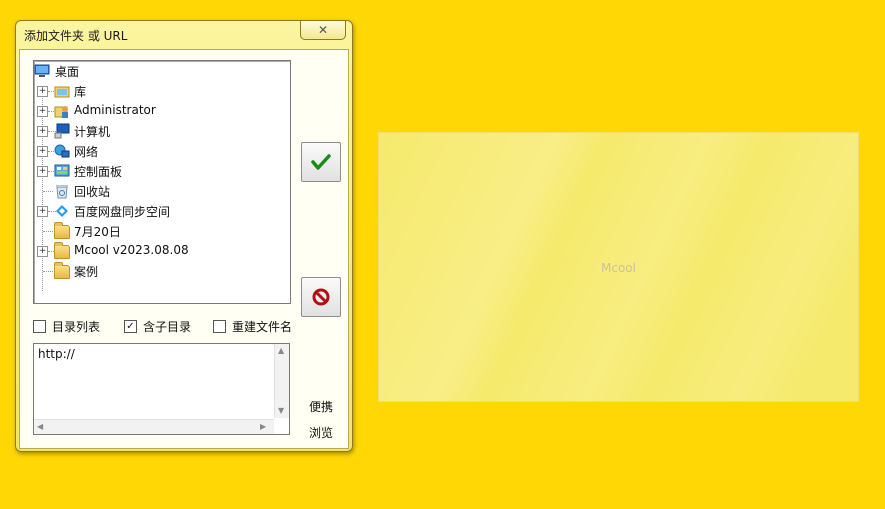 Image resolution: width=885 pixels, height=509 pixels. I want to click on scroll-right-icon: ▶, so click(263, 426).